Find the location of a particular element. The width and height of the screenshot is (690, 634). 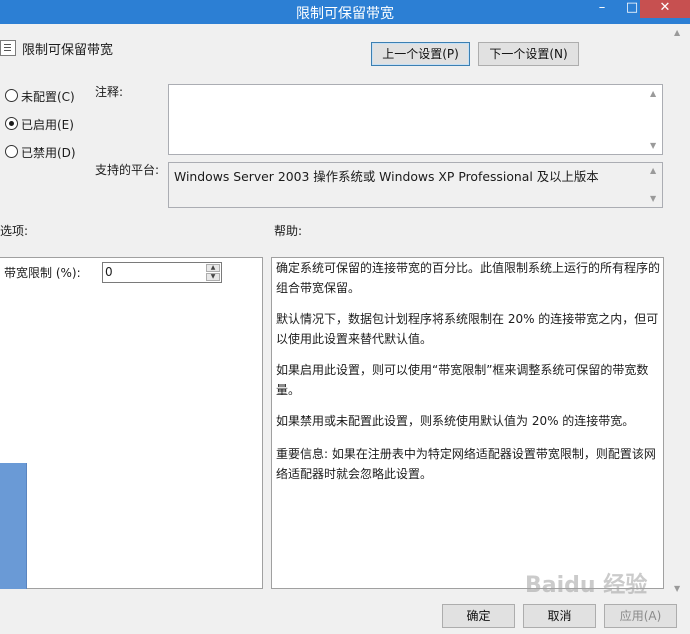

bandwidth-limit-stepper: 0 ▲ ▼ is located at coordinates (162, 272).